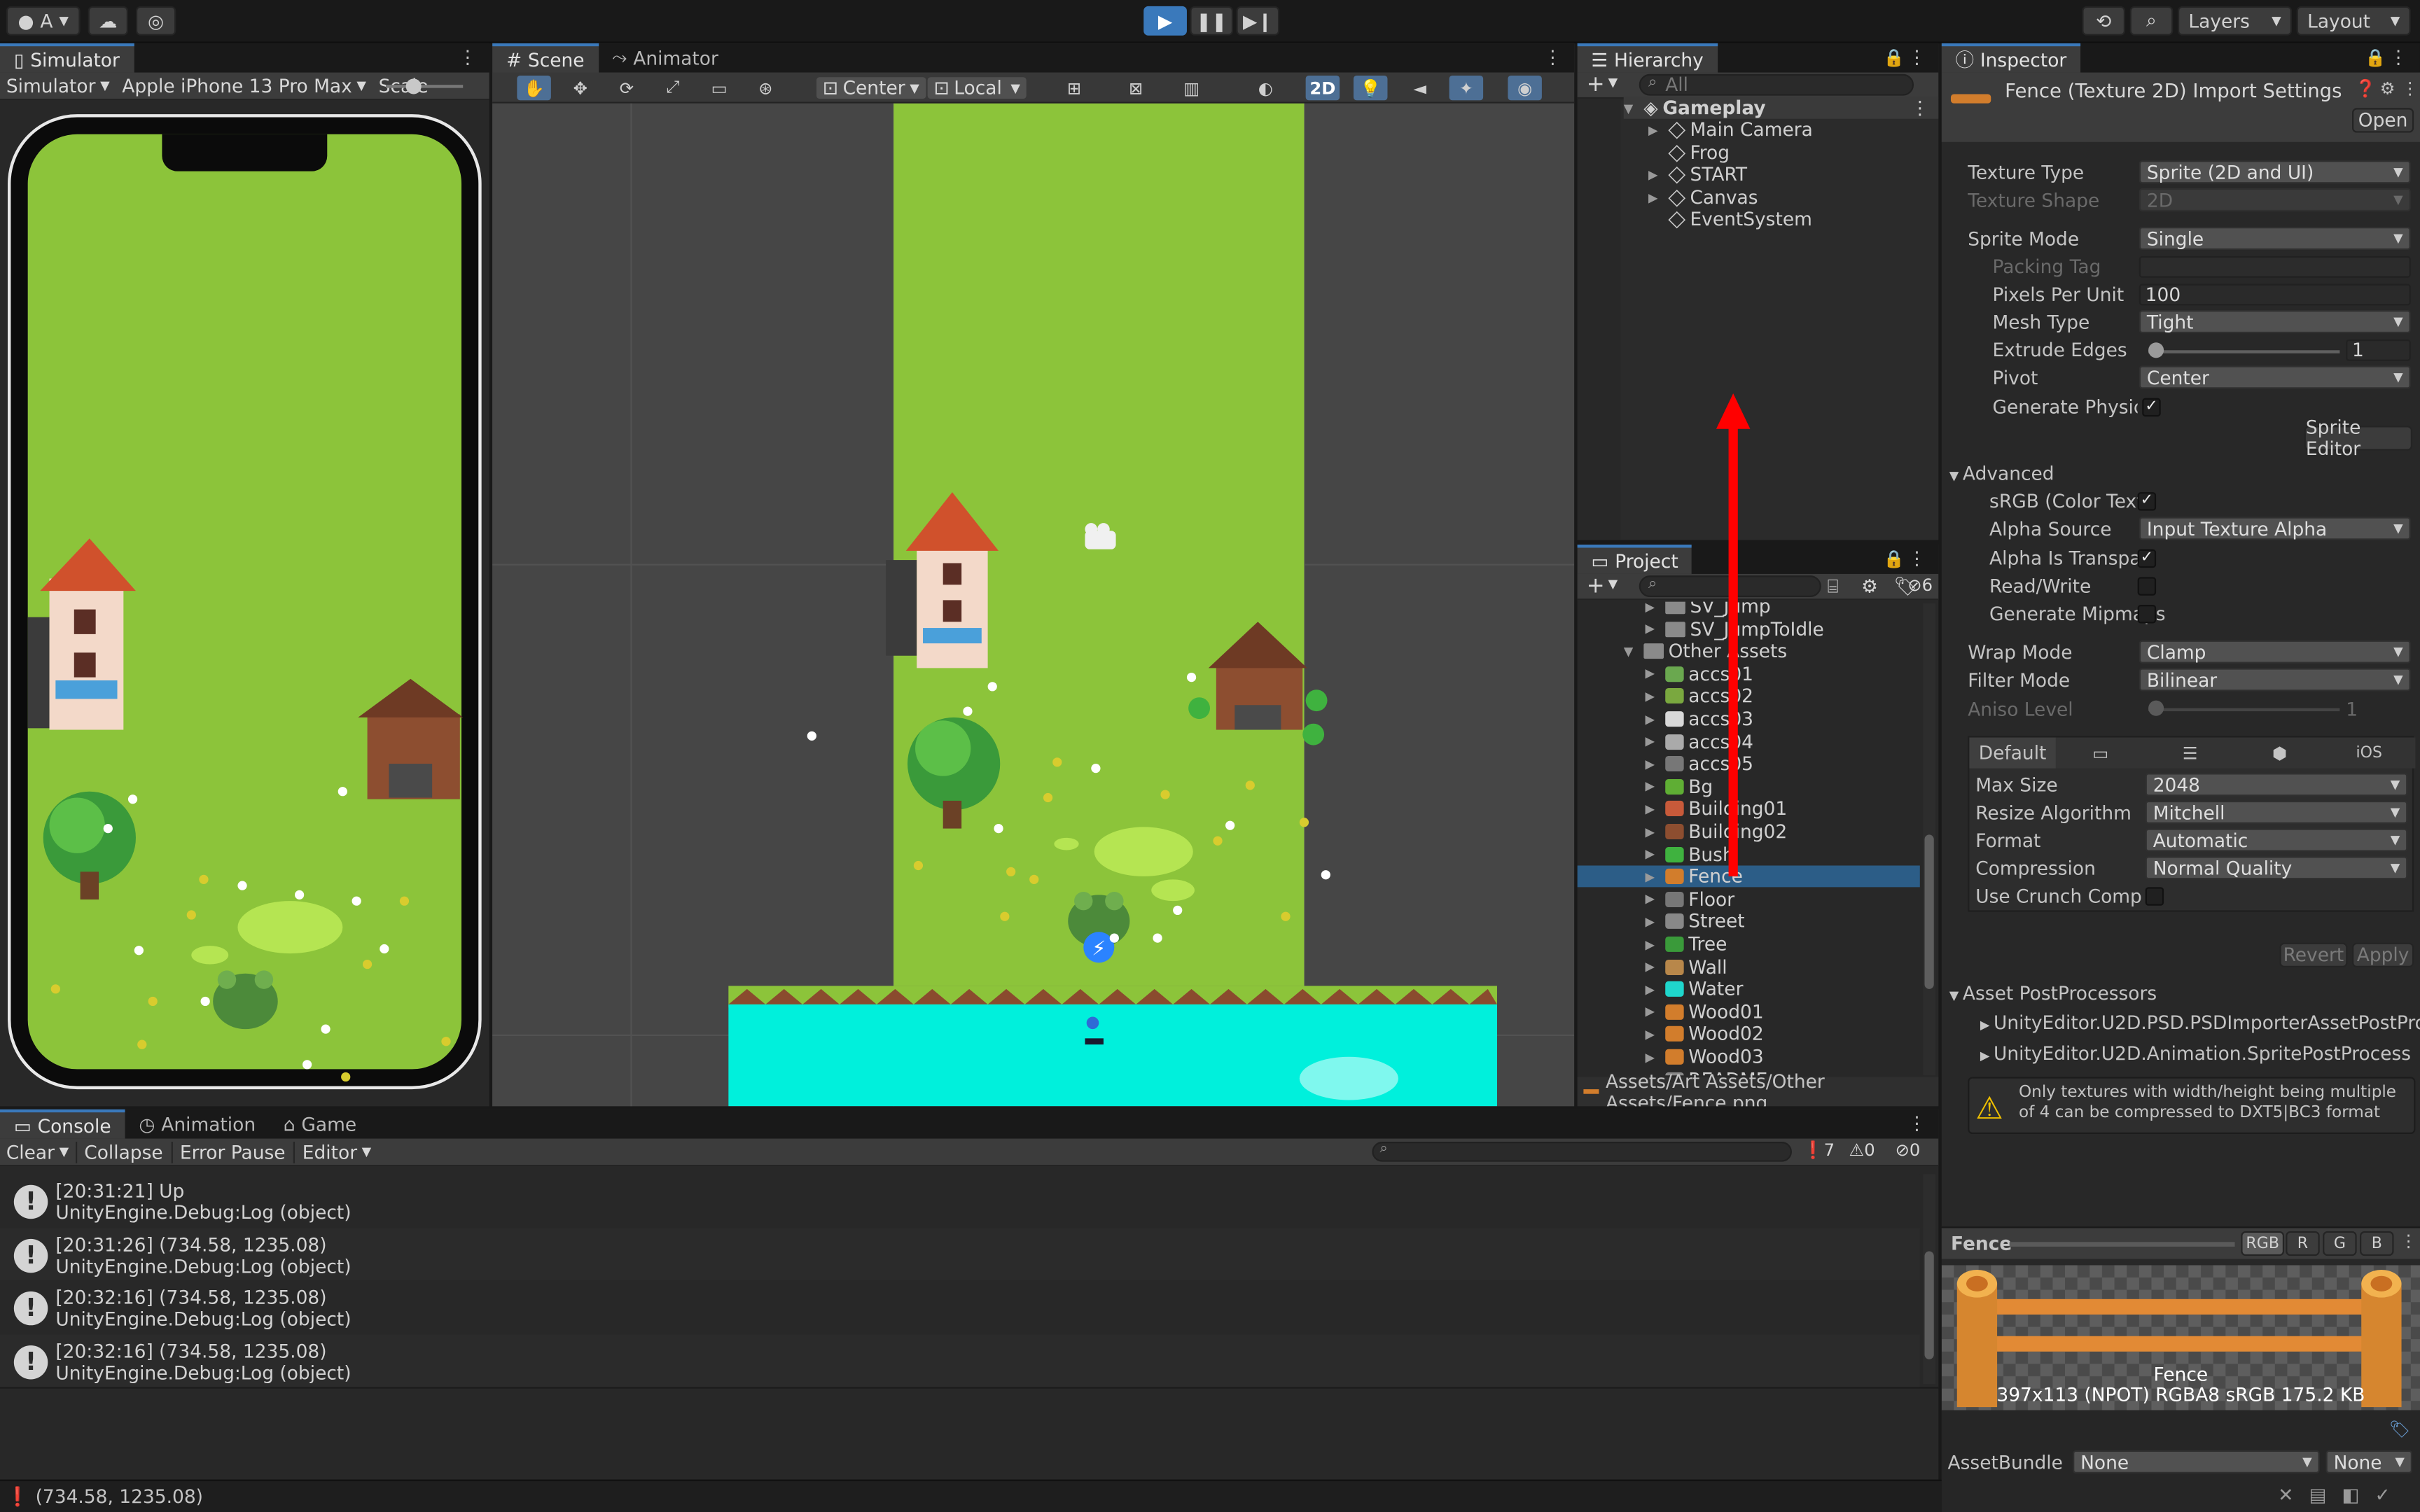 This screenshot has width=2420, height=1512. I want to click on compression-dropdown: Normal Quality ▼, so click(2276, 868).